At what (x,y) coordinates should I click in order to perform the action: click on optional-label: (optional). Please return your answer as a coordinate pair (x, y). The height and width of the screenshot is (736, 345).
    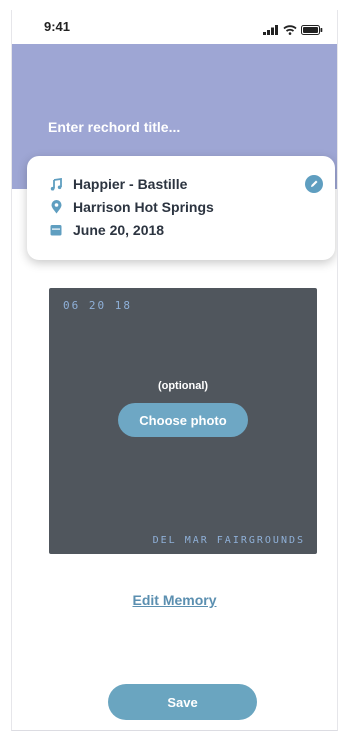
    Looking at the image, I should click on (183, 386).